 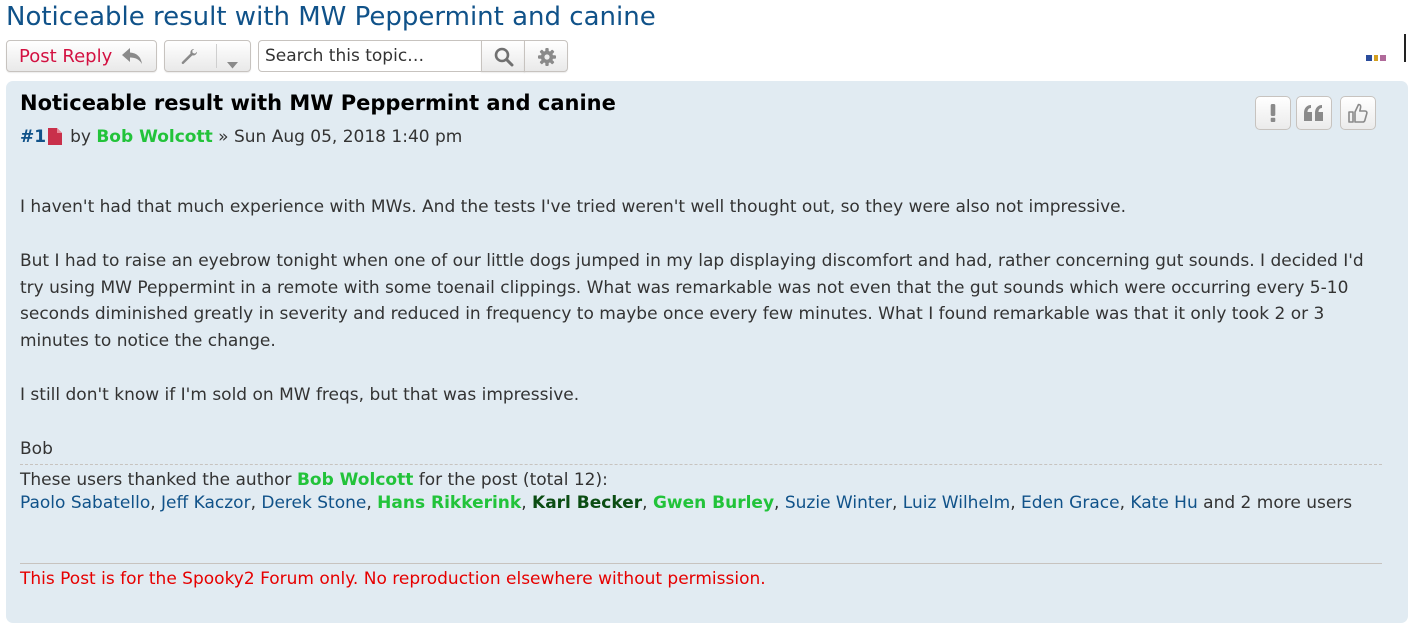 I want to click on post-number-link: #1, so click(x=33, y=137).